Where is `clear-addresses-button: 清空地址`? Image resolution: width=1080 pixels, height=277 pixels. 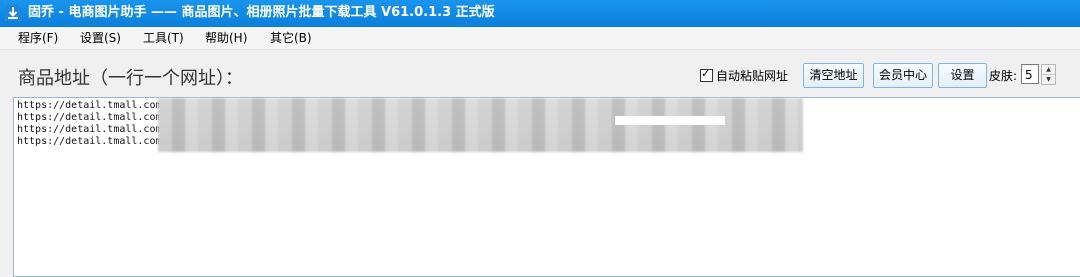
clear-addresses-button: 清空地址 is located at coordinates (833, 75).